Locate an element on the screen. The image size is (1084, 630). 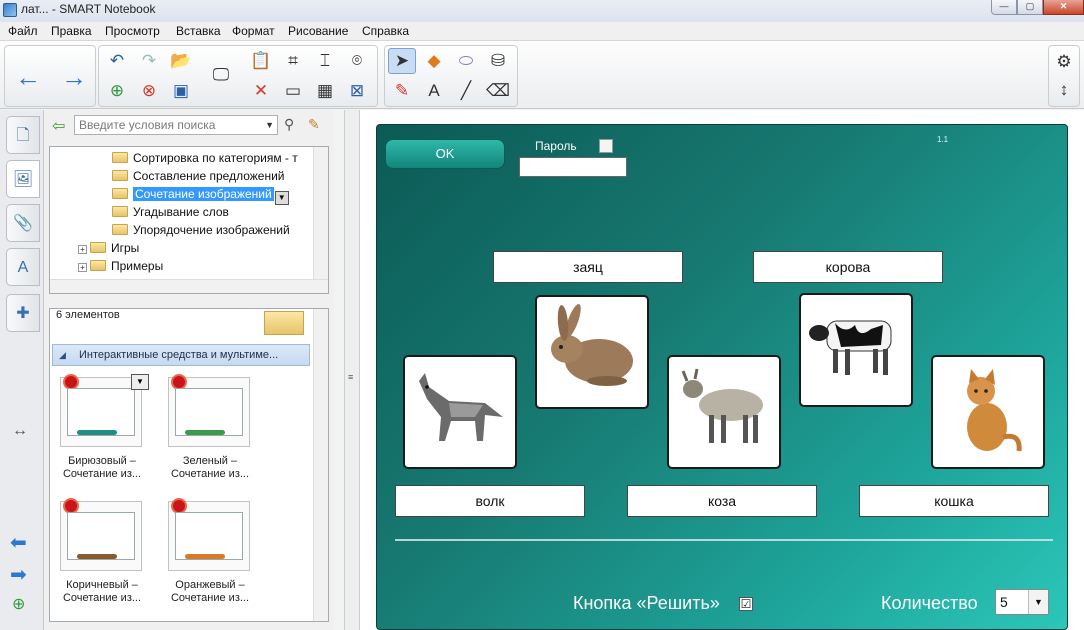
next-icon: ➡ is located at coordinates (18, 574).